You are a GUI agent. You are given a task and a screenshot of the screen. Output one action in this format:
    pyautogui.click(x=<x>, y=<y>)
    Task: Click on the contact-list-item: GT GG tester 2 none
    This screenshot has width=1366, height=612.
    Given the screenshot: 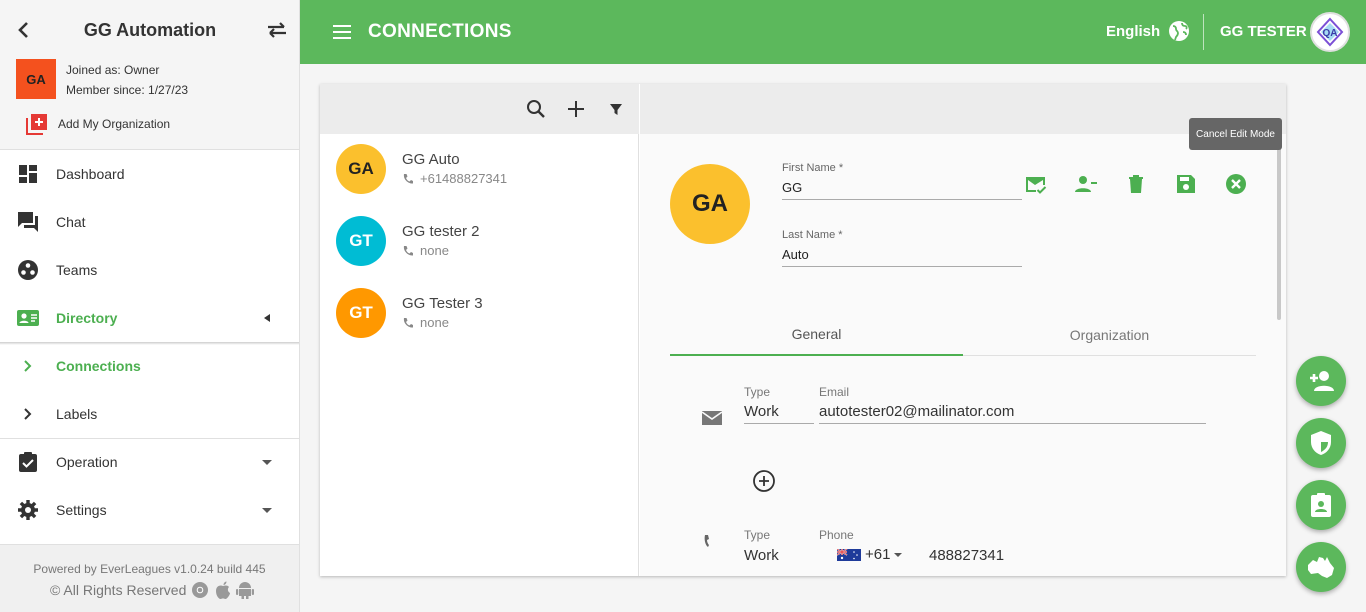 What is the action you would take?
    pyautogui.click(x=479, y=242)
    